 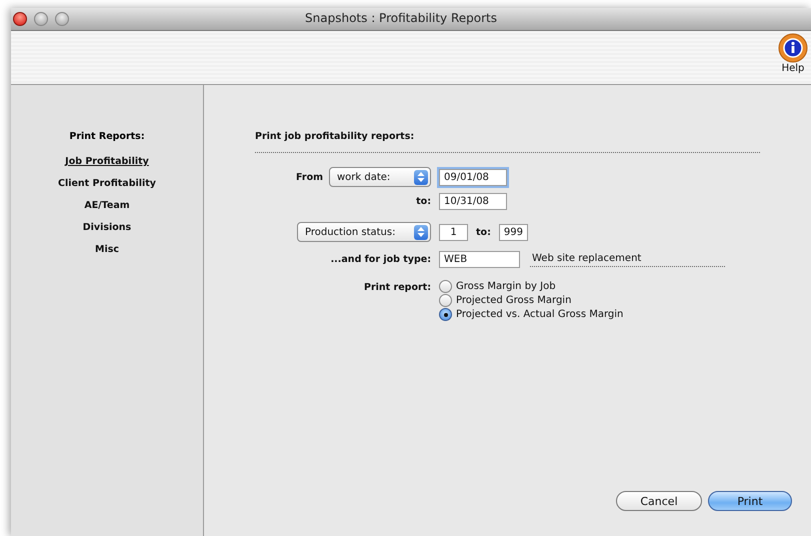 I want to click on status-popup: Production status:, so click(x=364, y=232).